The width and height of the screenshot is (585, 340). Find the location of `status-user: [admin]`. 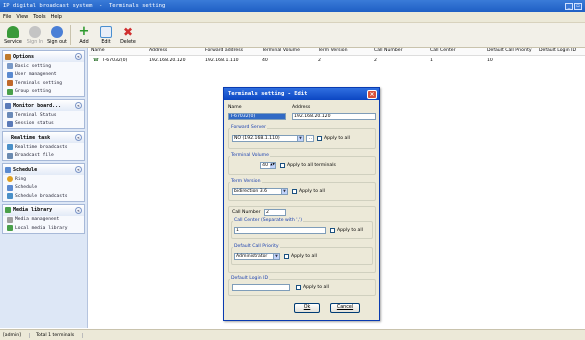

status-user: [admin] is located at coordinates (16, 335).